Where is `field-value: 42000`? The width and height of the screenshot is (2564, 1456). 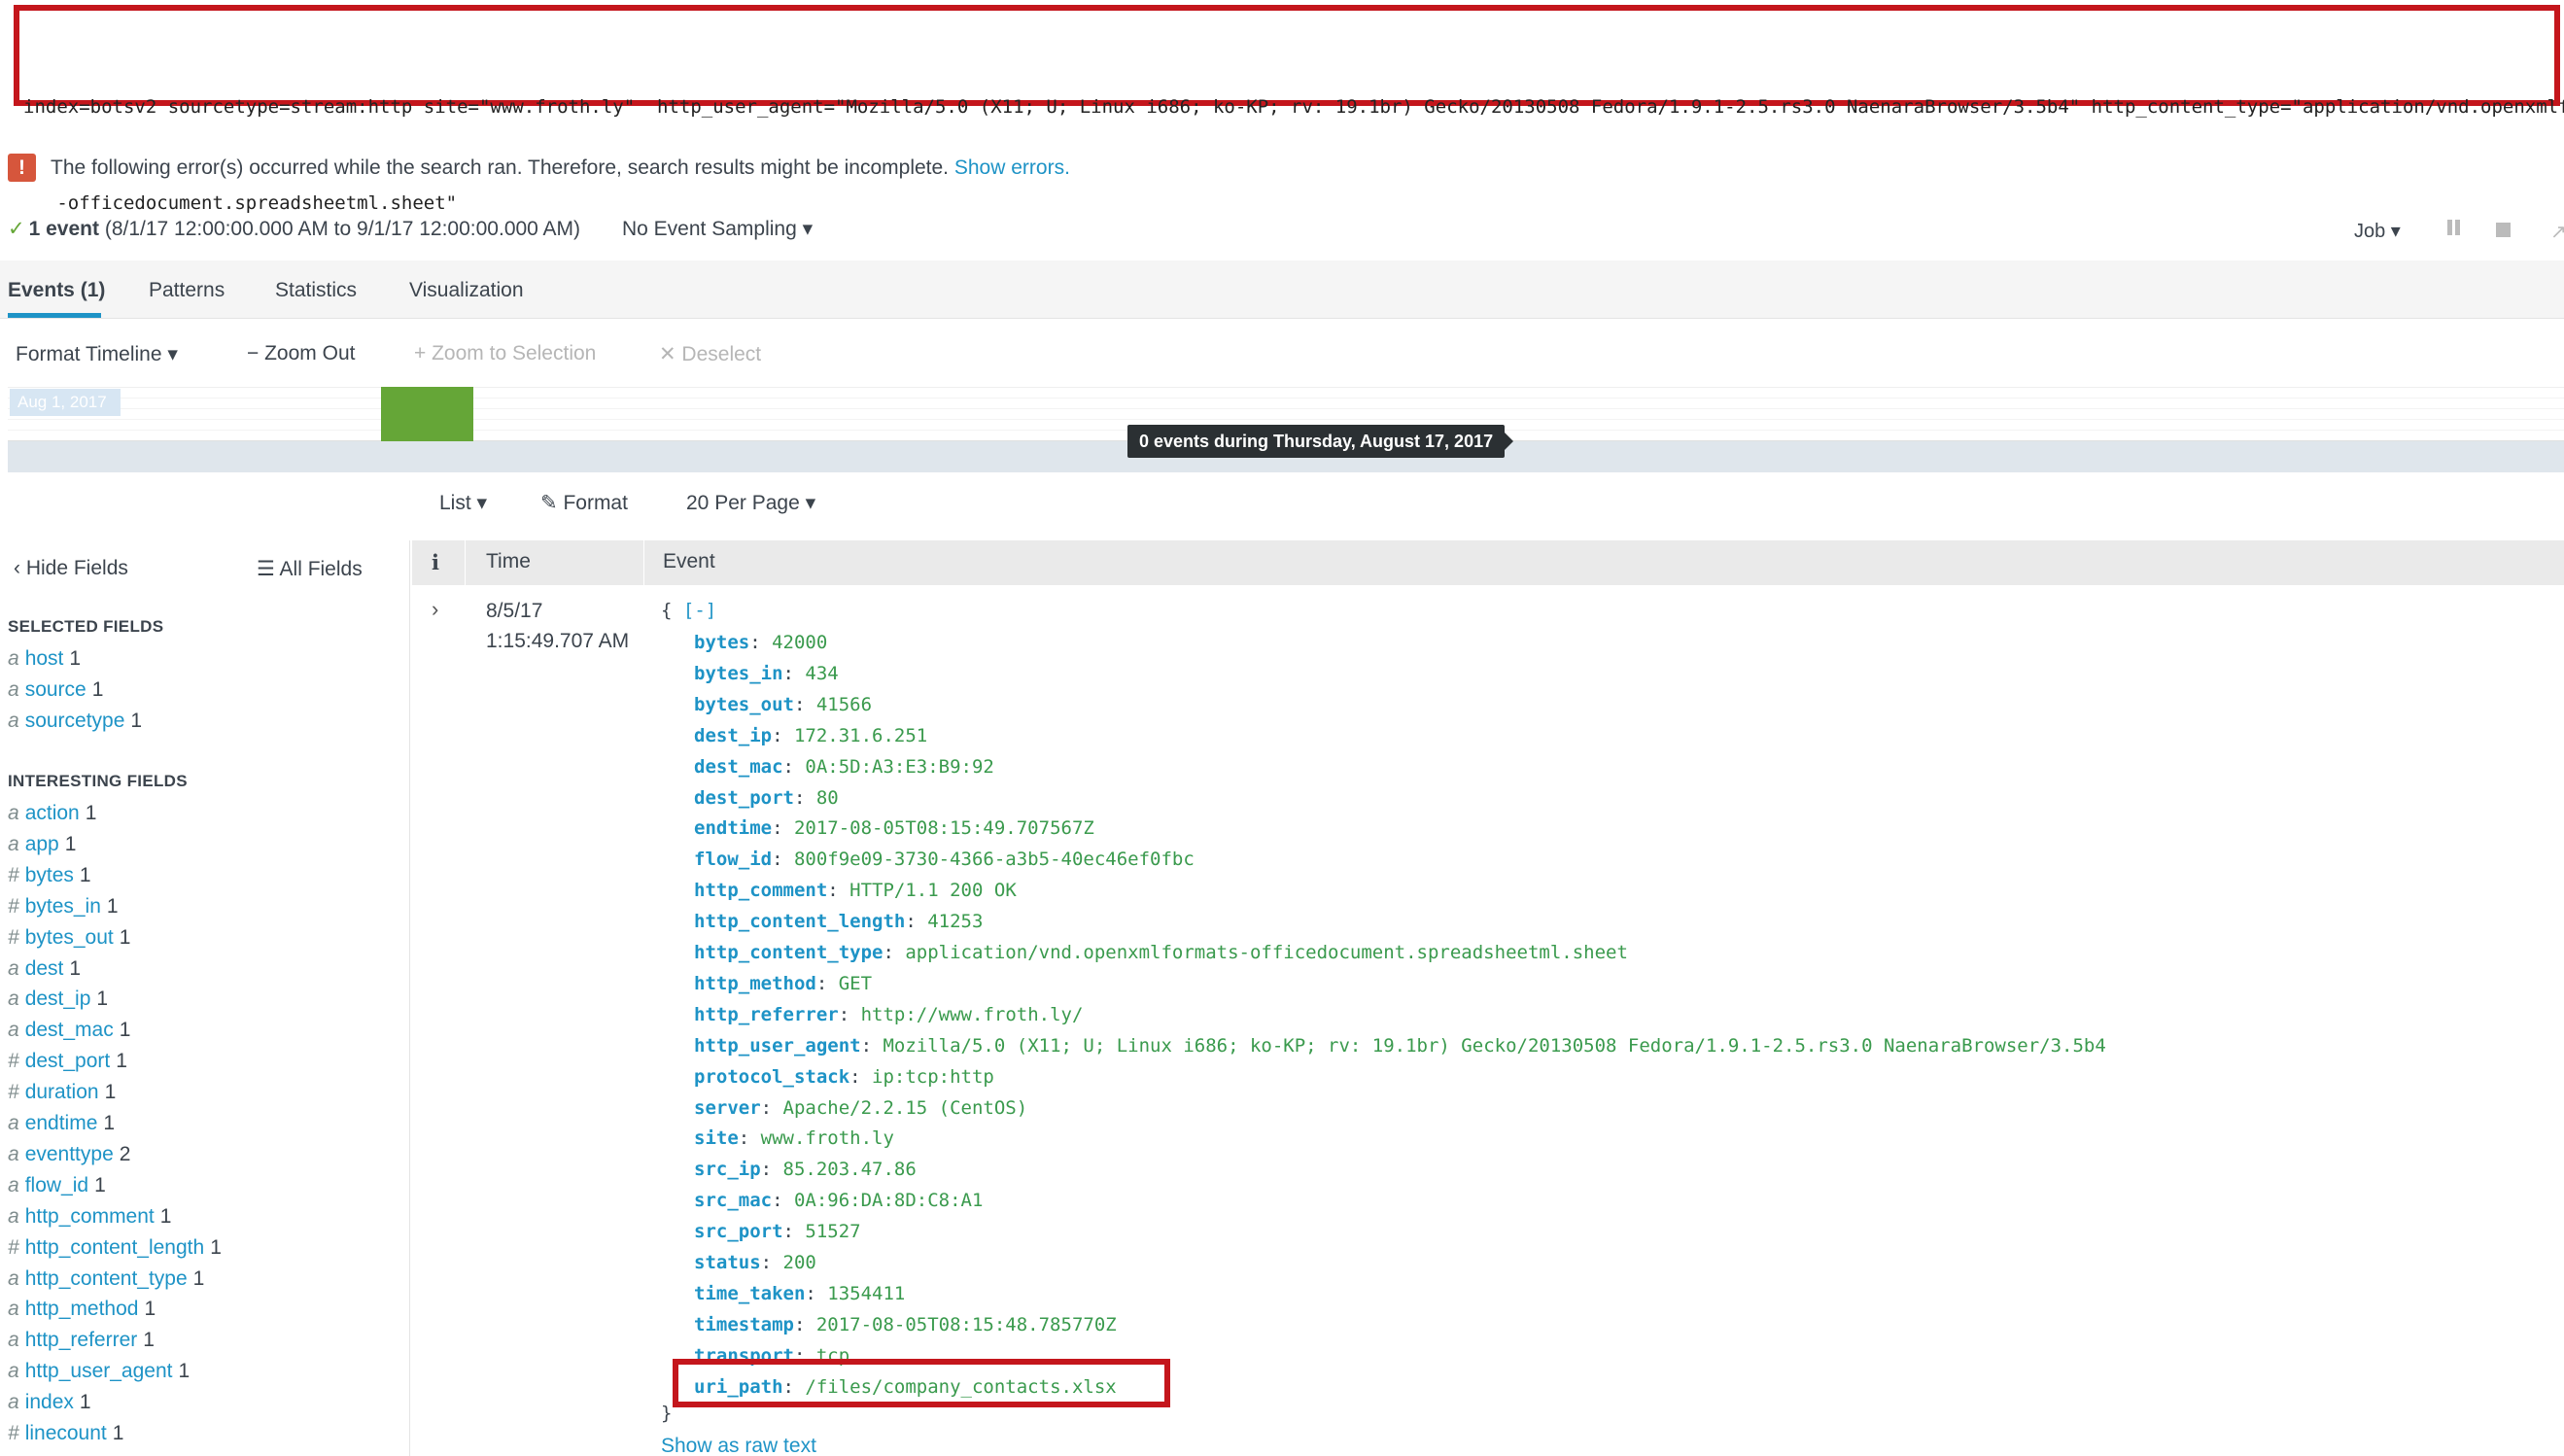 field-value: 42000 is located at coordinates (800, 642).